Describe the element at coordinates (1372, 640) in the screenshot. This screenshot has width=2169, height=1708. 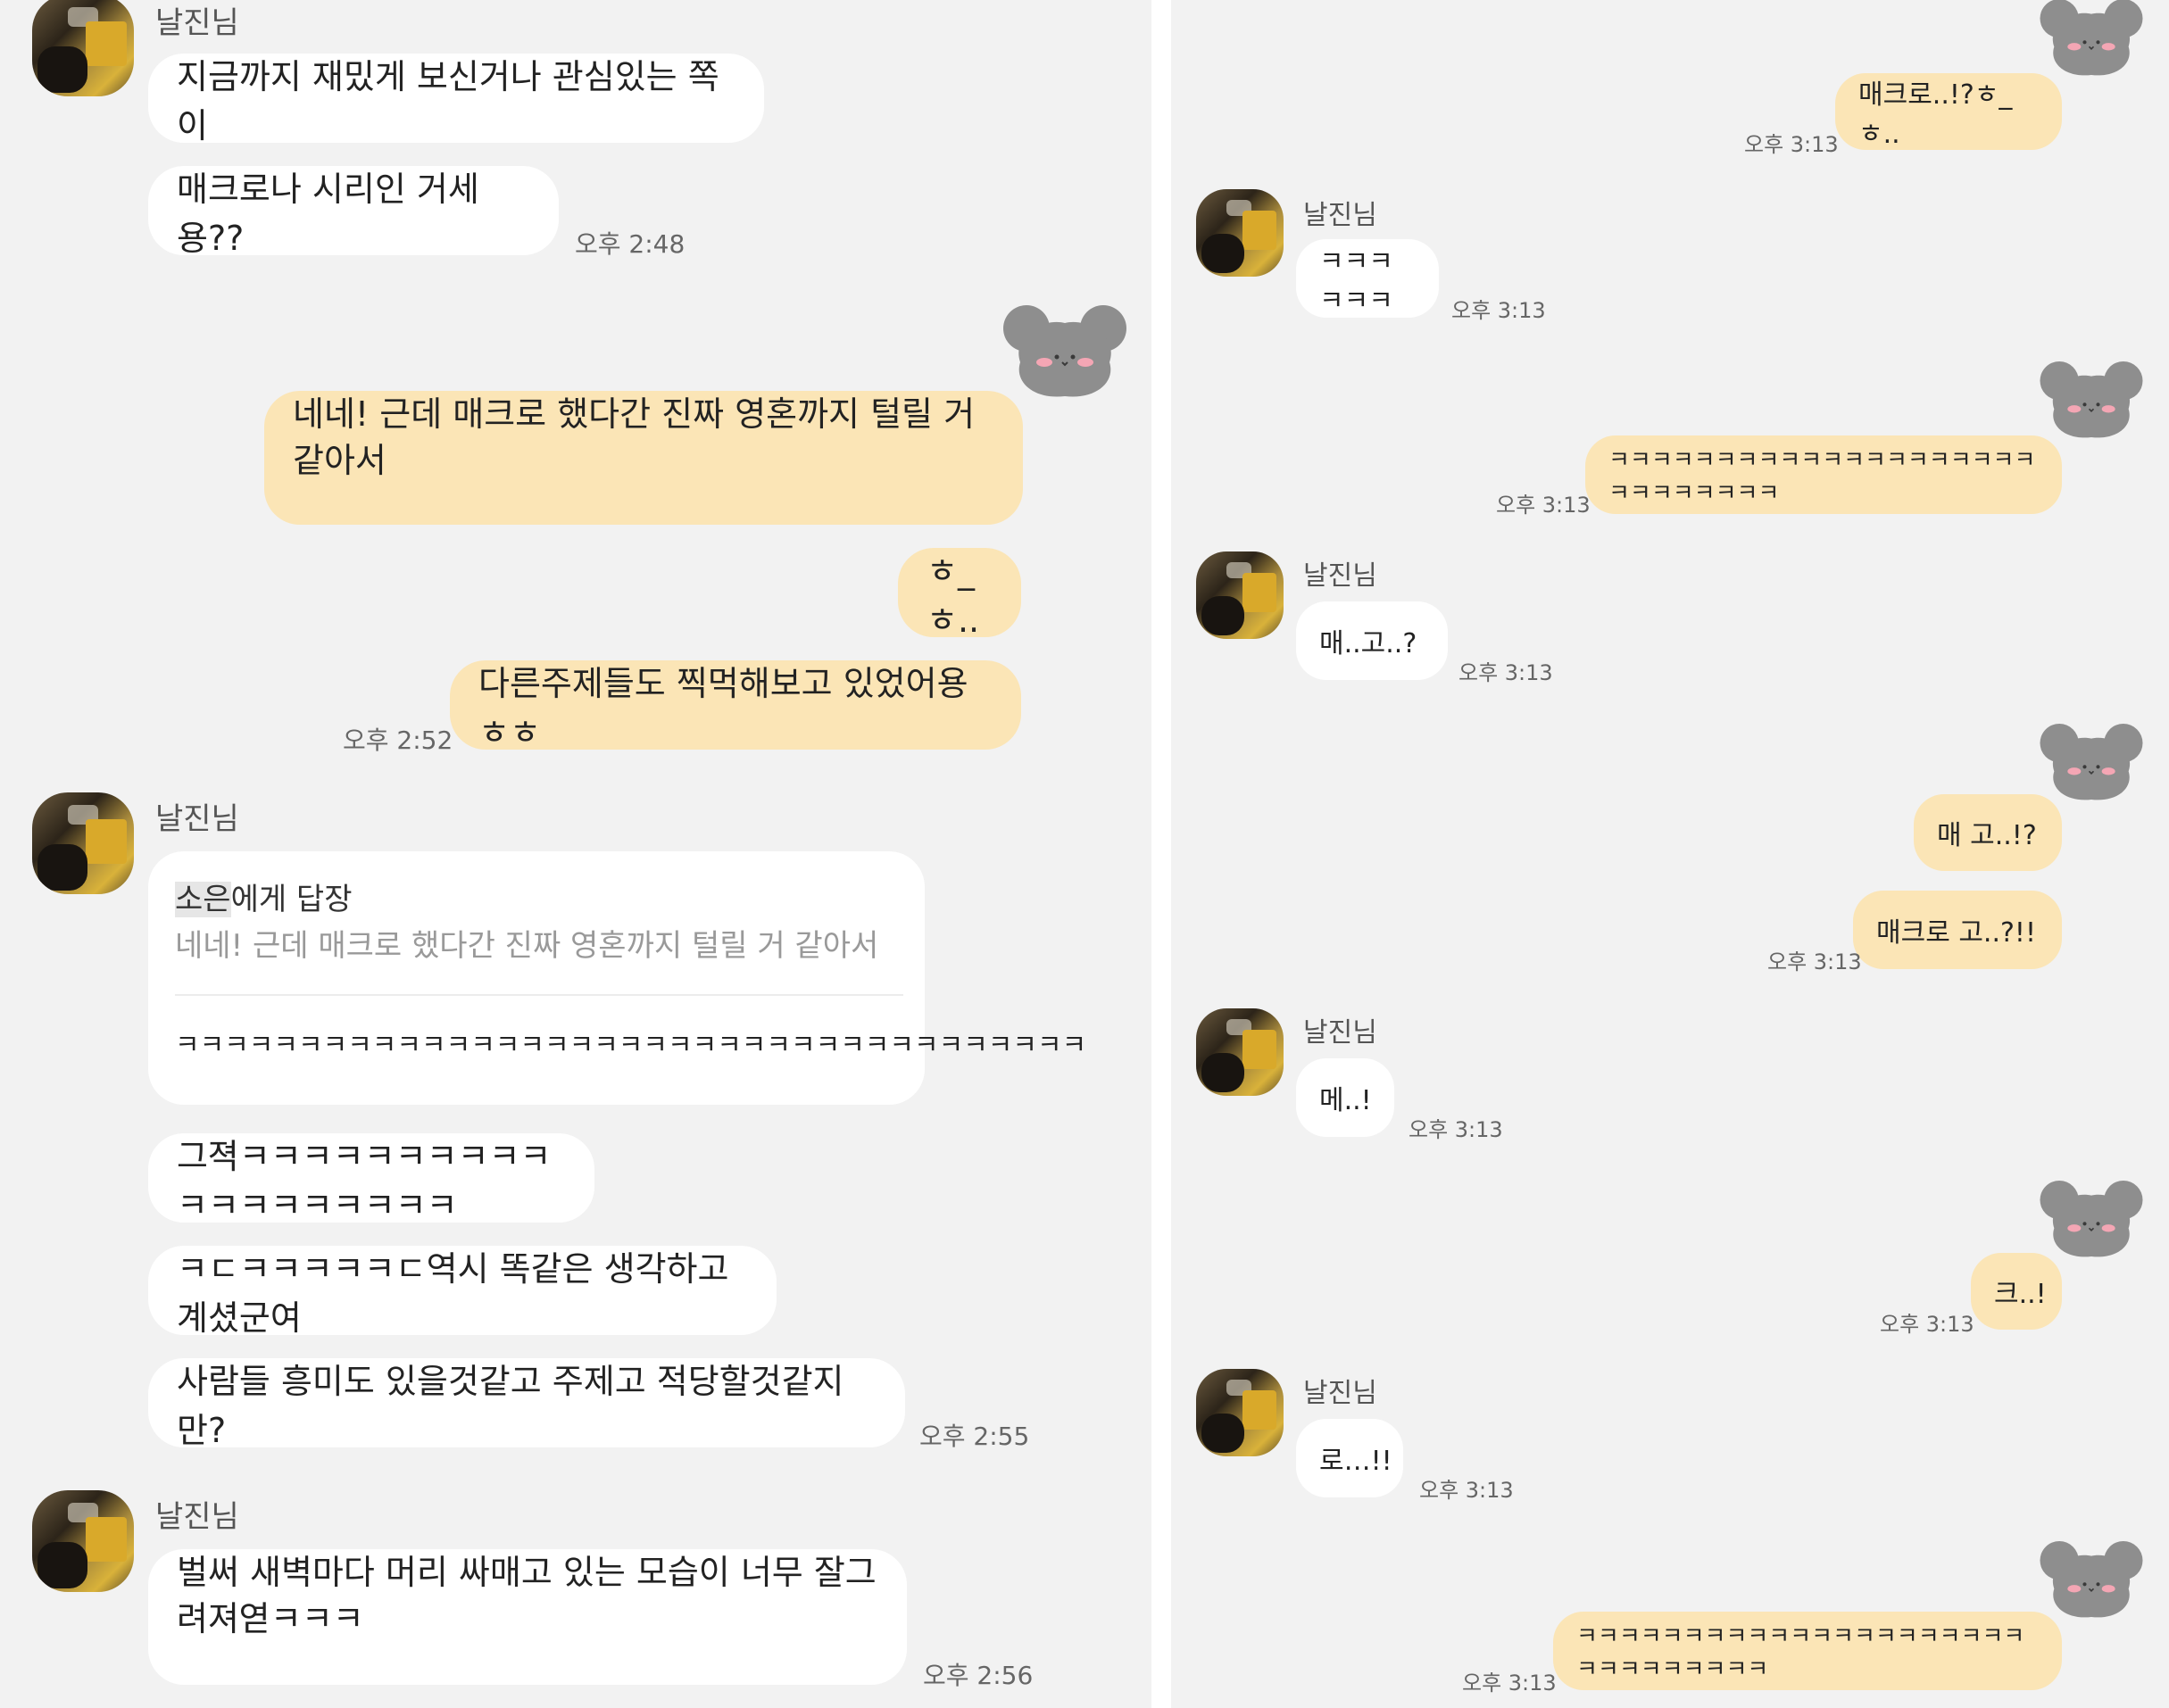
I see `message-bubble-incoming: 매..고..?` at that location.